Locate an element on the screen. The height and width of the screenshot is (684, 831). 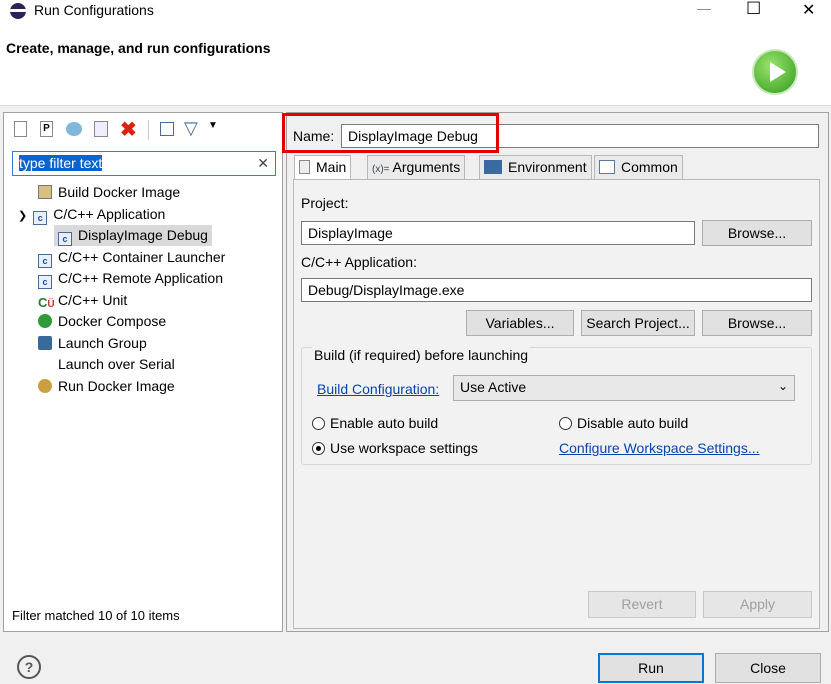
run-button: Run is located at coordinates (651, 668).